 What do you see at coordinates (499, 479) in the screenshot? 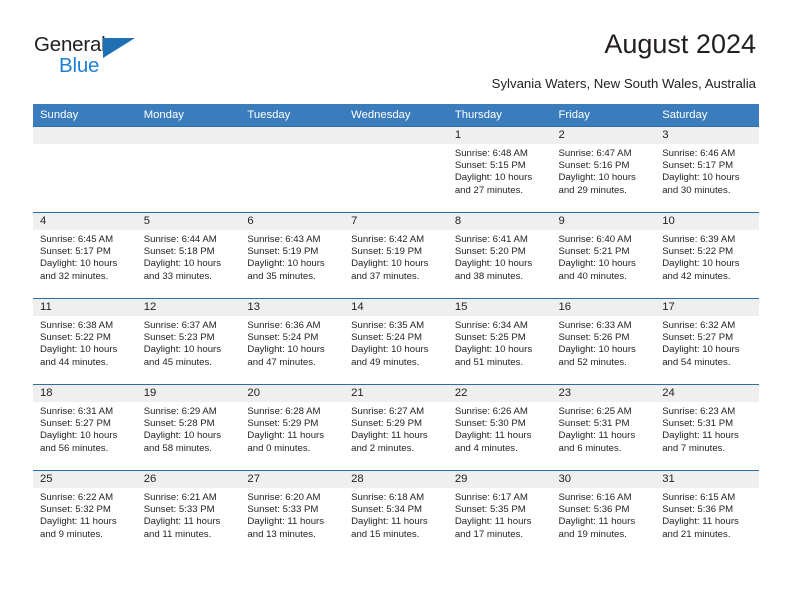
I see `day-number: 29` at bounding box center [499, 479].